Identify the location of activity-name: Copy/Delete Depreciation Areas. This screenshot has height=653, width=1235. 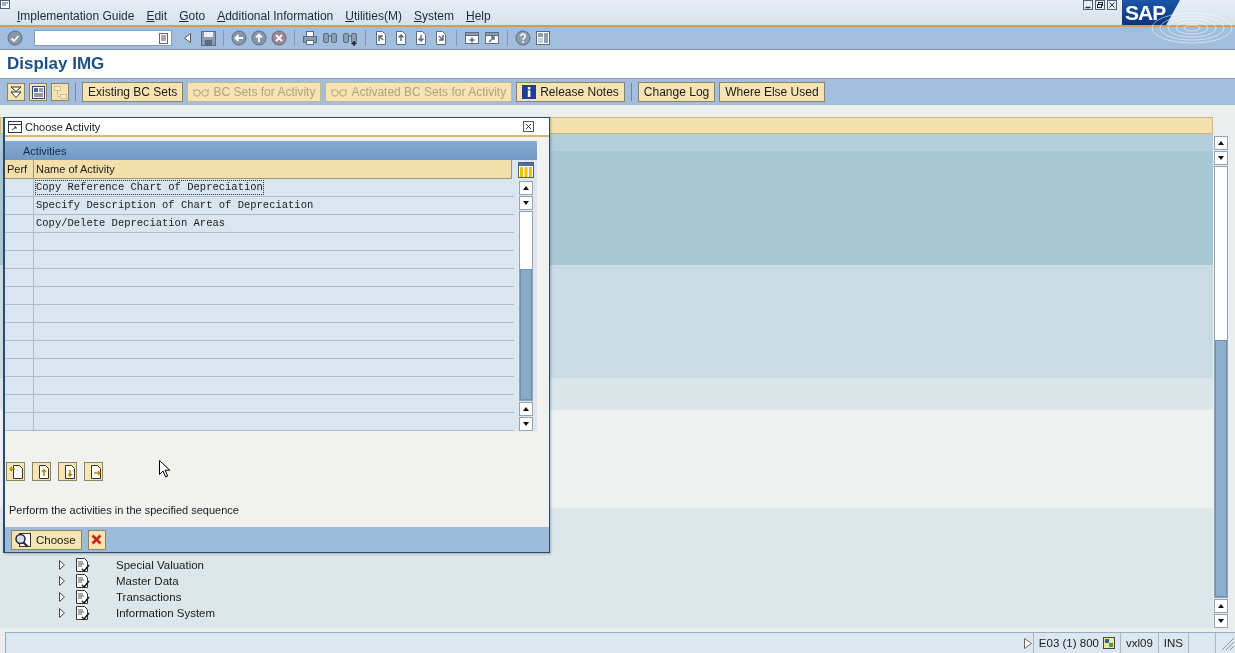
(131, 223).